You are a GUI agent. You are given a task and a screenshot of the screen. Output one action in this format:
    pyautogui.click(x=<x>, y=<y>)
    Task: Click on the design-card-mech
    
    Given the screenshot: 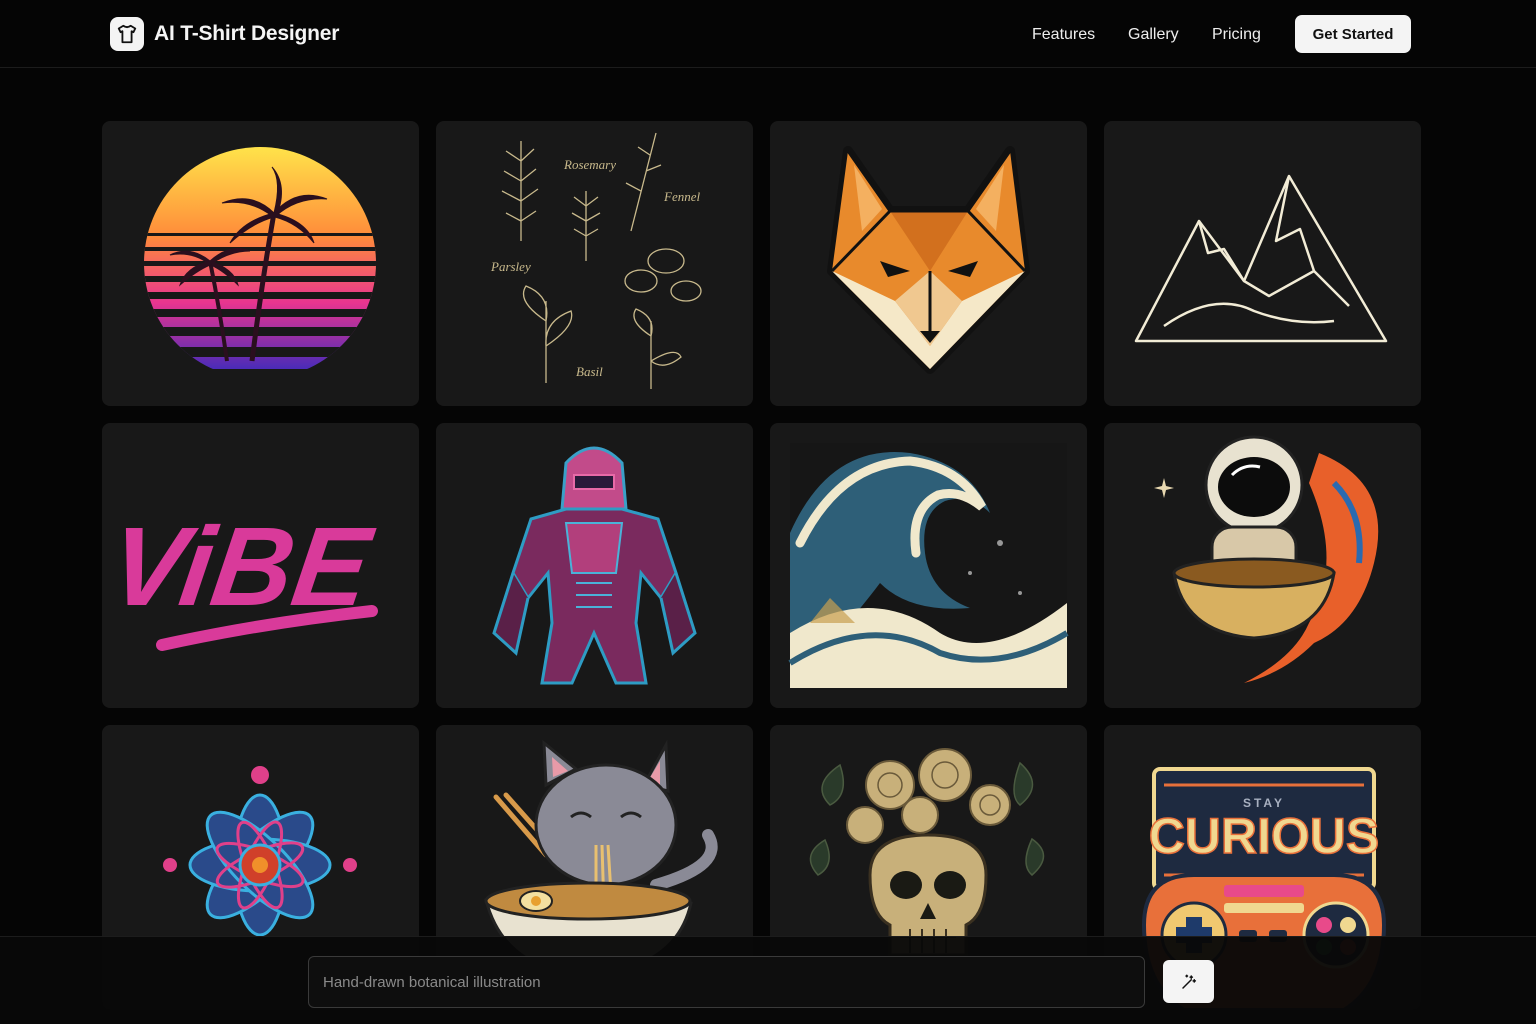 What is the action you would take?
    pyautogui.click(x=594, y=565)
    